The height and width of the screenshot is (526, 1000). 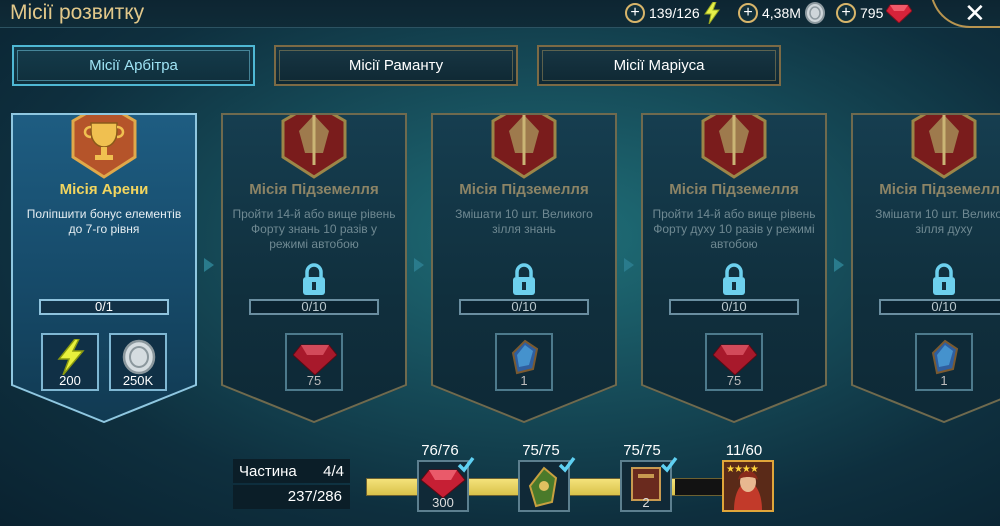 I want to click on milestone-reward-artifact, so click(x=547, y=484).